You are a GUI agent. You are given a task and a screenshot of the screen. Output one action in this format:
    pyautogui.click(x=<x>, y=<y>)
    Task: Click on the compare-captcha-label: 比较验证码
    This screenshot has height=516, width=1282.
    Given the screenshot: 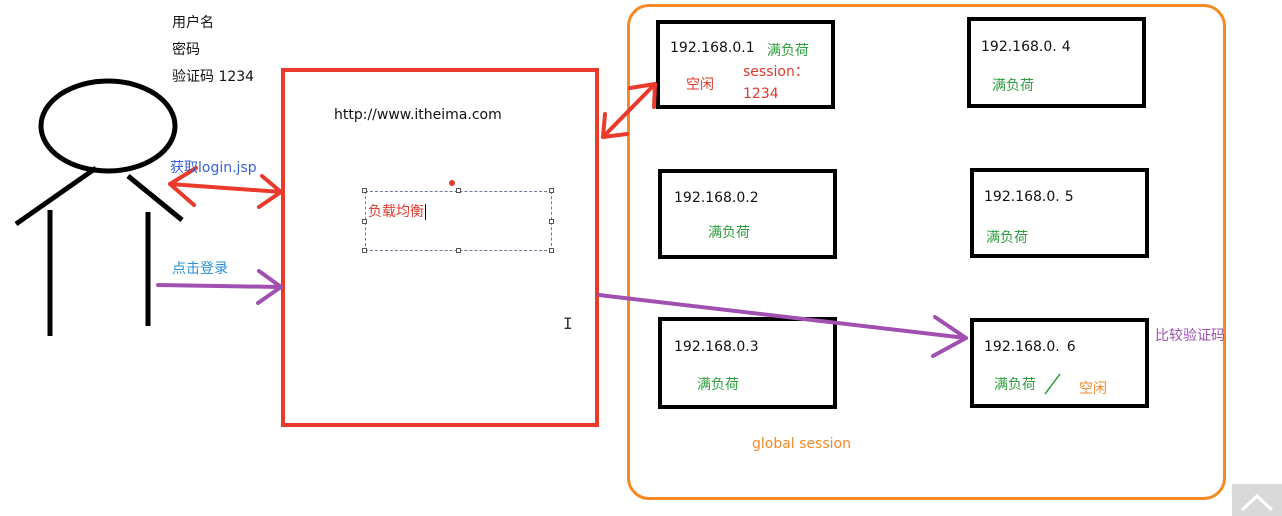 What is the action you would take?
    pyautogui.click(x=1190, y=336)
    